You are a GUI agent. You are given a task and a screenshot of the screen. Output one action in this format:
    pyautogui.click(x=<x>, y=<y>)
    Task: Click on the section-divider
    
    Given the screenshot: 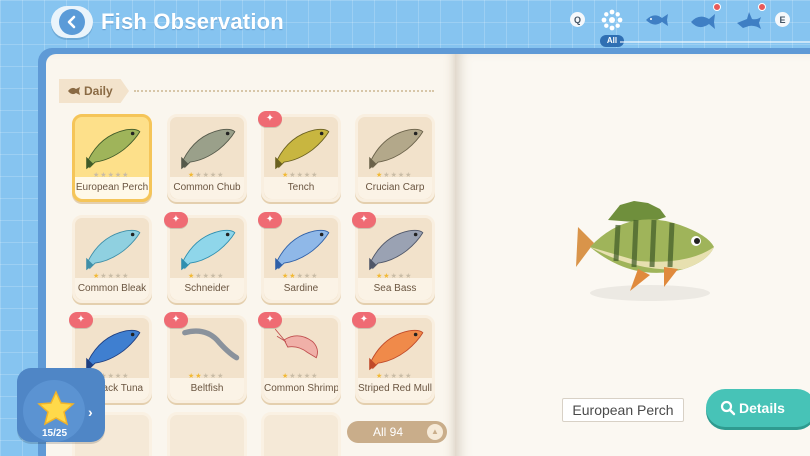 What is the action you would take?
    pyautogui.click(x=284, y=91)
    